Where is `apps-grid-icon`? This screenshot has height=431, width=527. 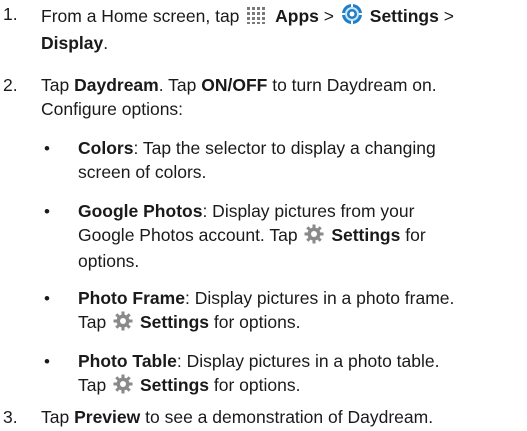 apps-grid-icon is located at coordinates (257, 18).